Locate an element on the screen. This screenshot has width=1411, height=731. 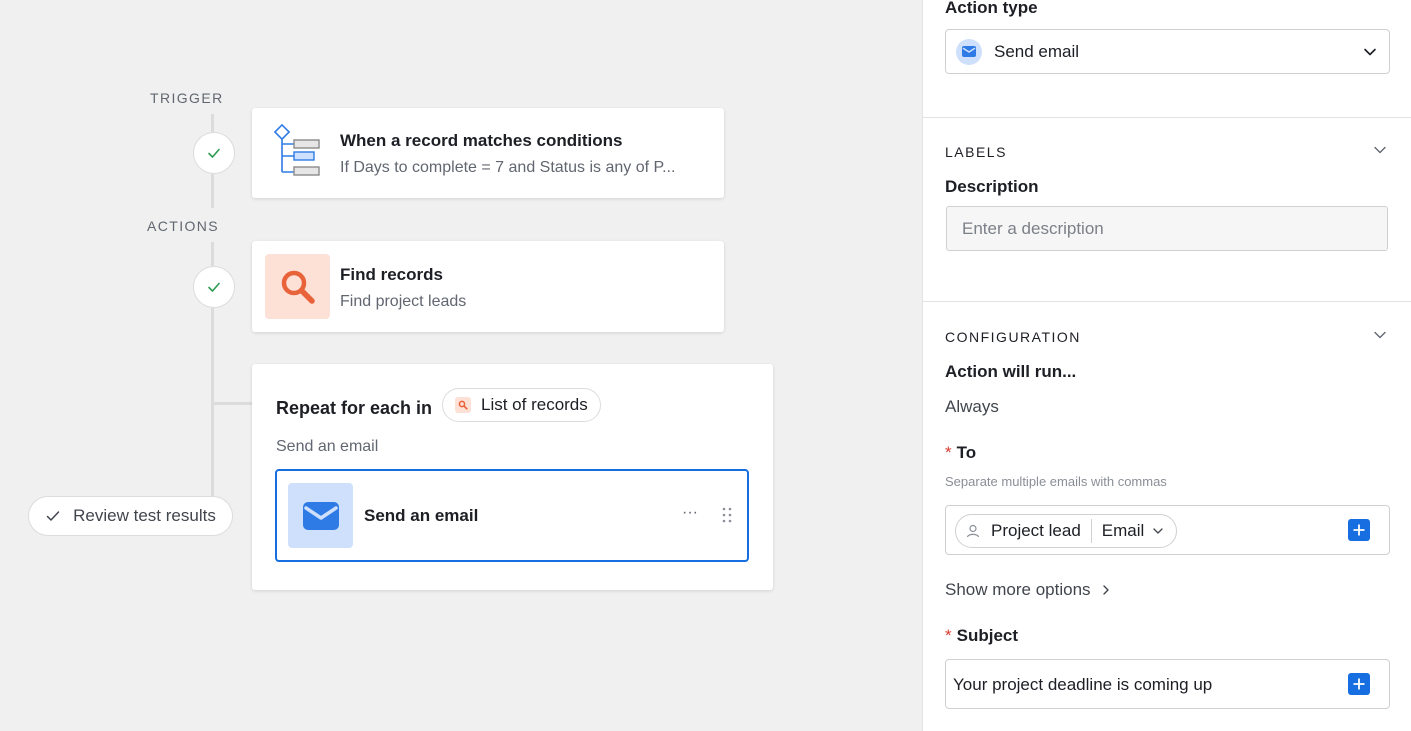
repeat-source-label: List of records is located at coordinates (534, 404).